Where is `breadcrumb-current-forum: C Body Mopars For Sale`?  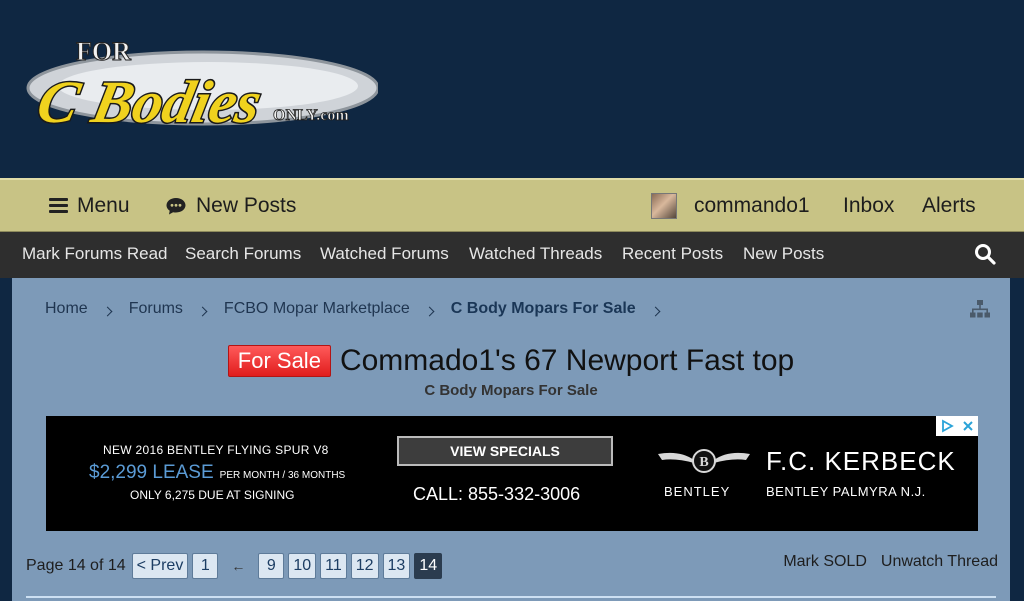 breadcrumb-current-forum: C Body Mopars For Sale is located at coordinates (543, 309).